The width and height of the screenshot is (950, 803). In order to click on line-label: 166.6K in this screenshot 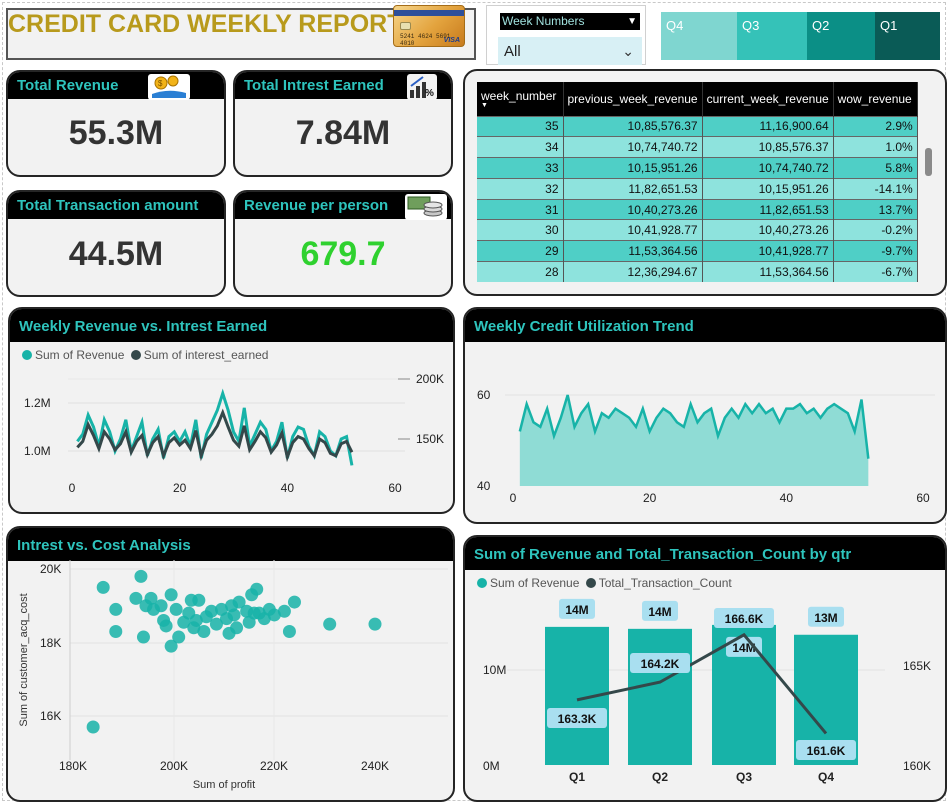, I will do `click(744, 619)`.